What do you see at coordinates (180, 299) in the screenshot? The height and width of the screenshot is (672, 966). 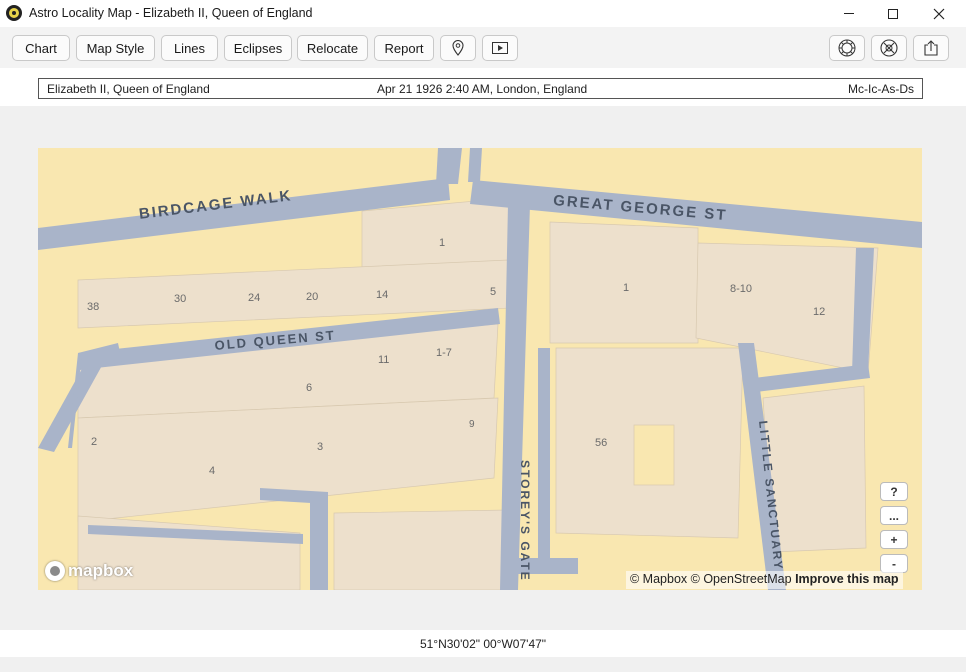 I see `building-number: 30` at bounding box center [180, 299].